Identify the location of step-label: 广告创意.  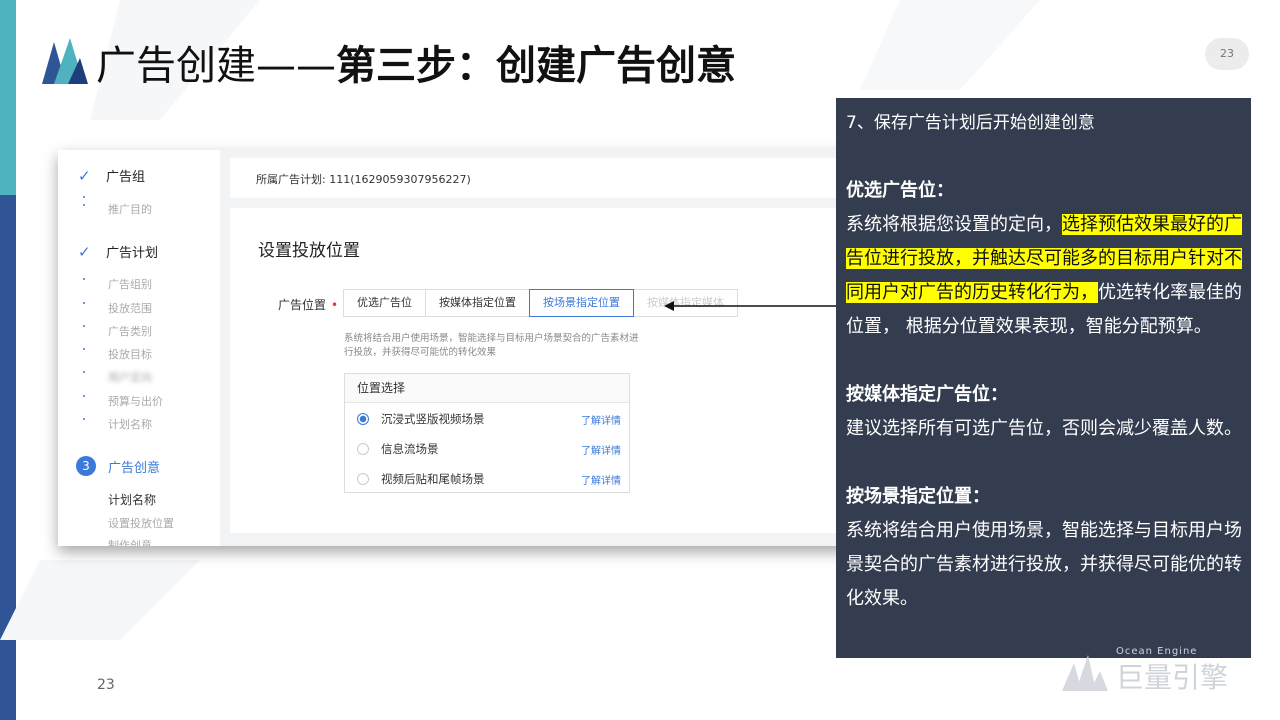
(134, 468).